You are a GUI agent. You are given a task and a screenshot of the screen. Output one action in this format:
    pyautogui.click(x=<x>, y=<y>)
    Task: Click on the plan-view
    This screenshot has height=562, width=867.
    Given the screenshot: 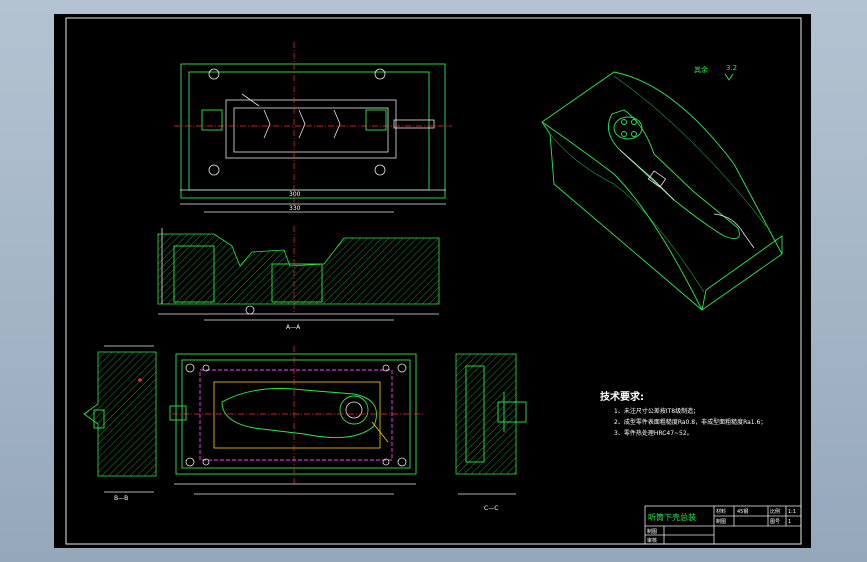 What is the action you would take?
    pyautogui.click(x=296, y=420)
    